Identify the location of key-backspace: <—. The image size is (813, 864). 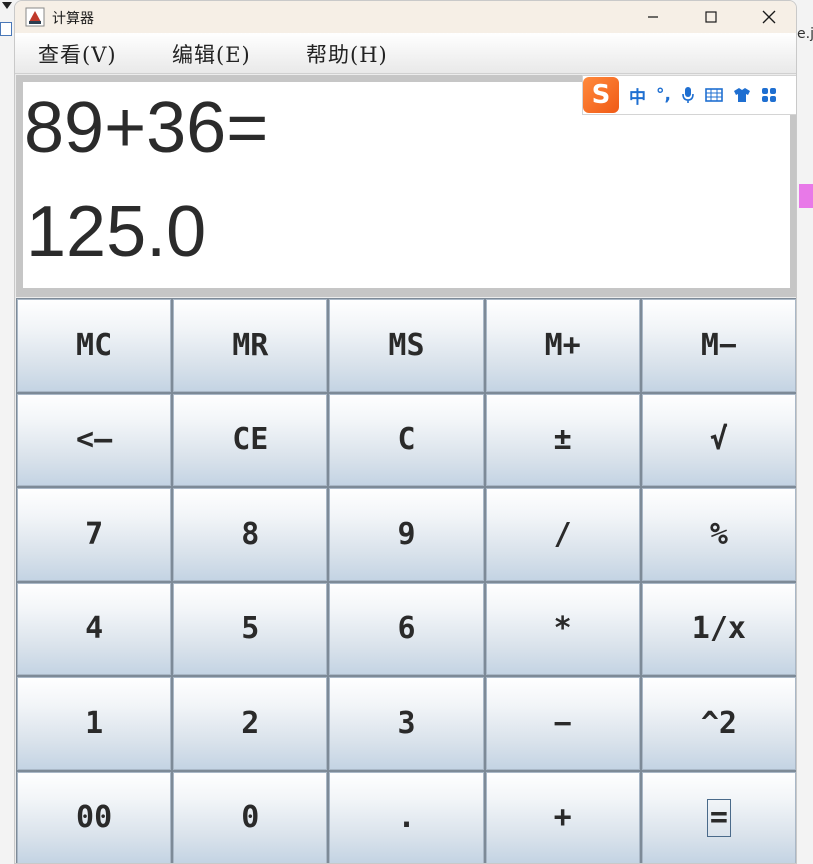
(94, 439).